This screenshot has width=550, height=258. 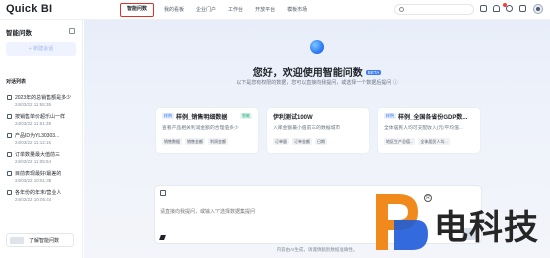 I want to click on card-title: 伊利测试100W, so click(x=293, y=118).